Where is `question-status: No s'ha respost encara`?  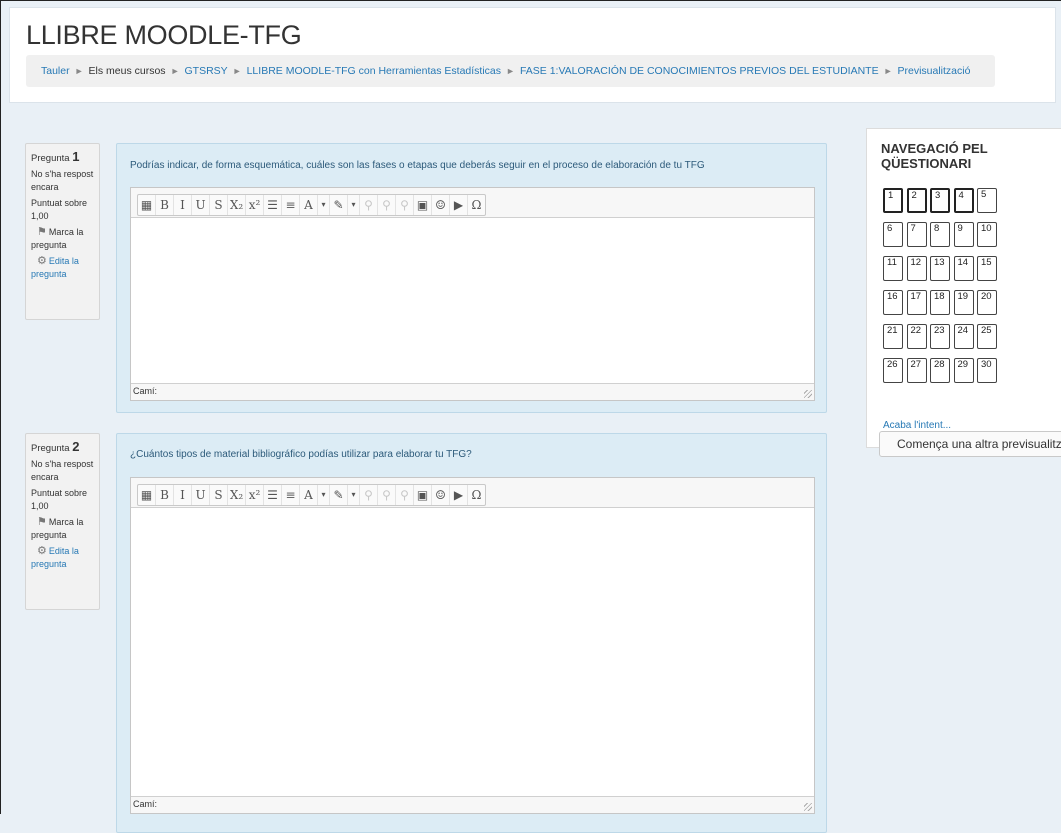
question-status: No s'ha respost encara is located at coordinates (62, 180).